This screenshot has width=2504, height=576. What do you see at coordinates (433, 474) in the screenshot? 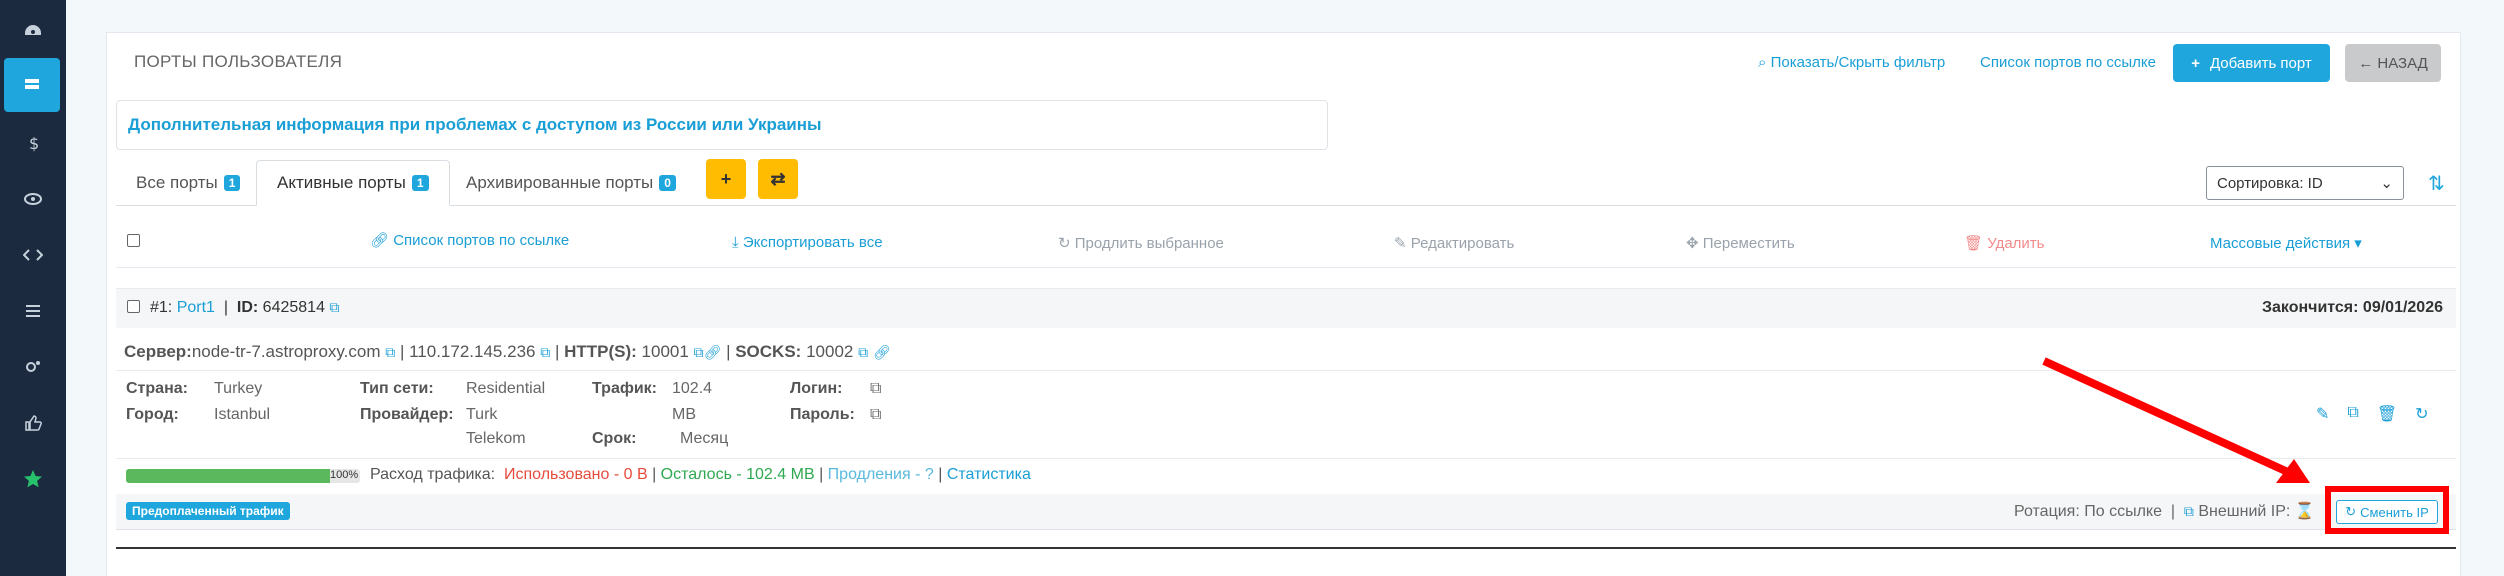
I see `traffic-usage-label: Расход трафика:` at bounding box center [433, 474].